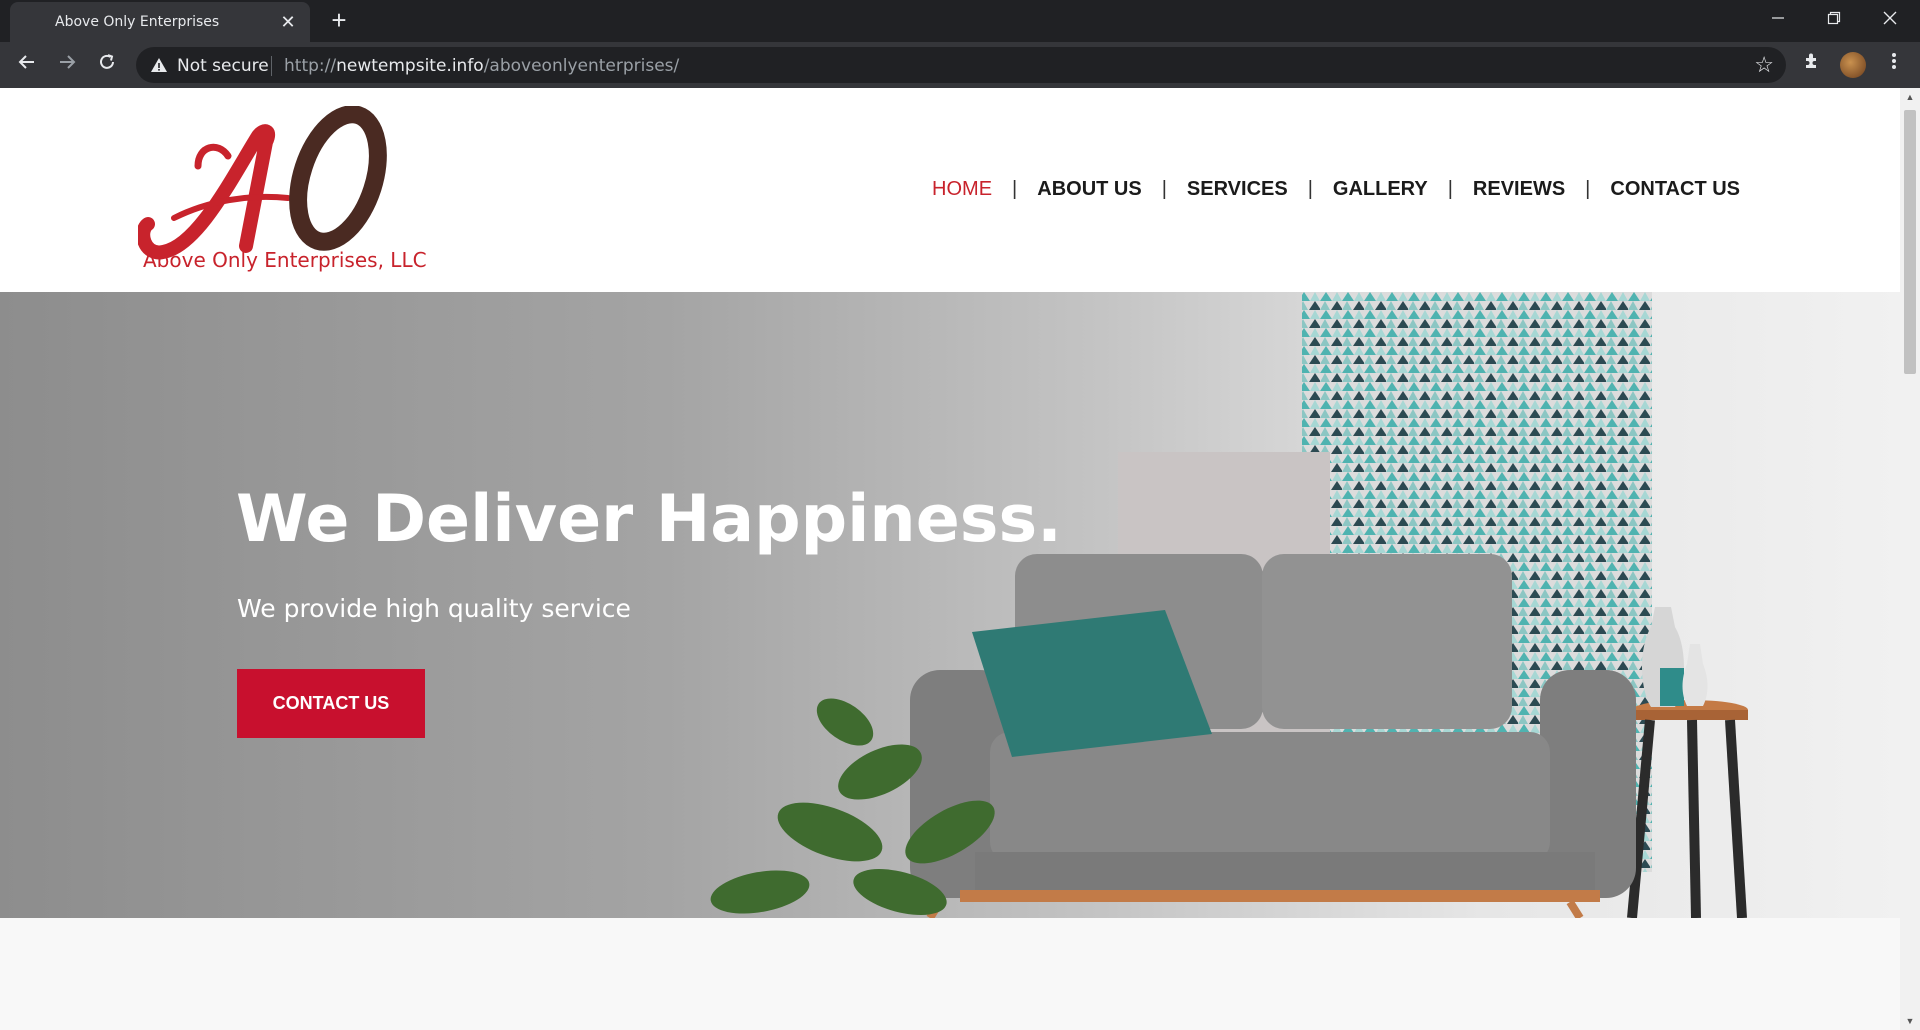  I want to click on nav-about-us: ABOUT US, so click(1089, 189).